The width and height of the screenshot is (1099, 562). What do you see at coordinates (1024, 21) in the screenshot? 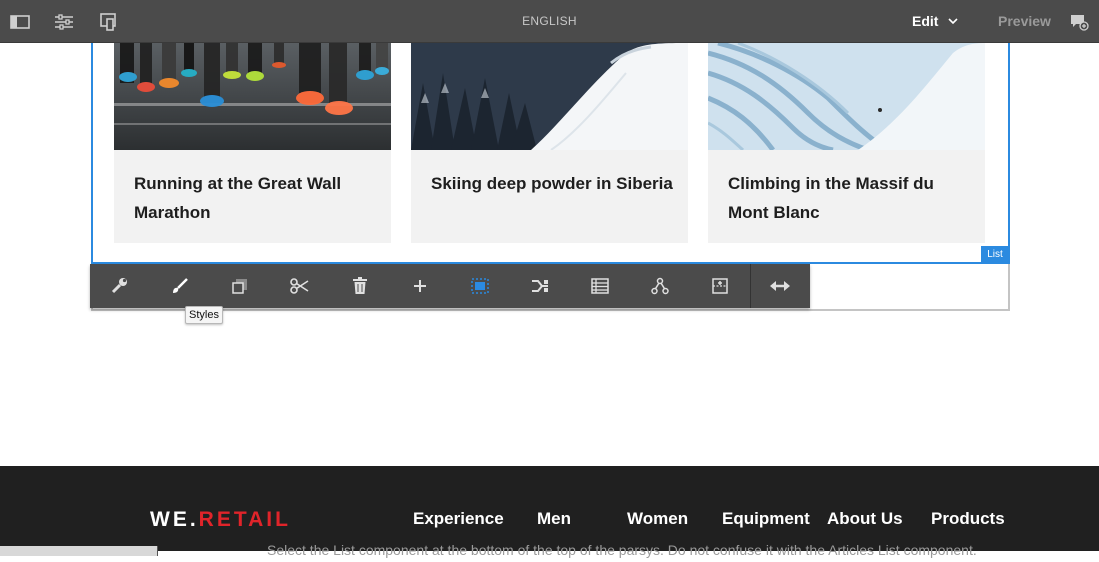
I see `preview-button: Preview` at bounding box center [1024, 21].